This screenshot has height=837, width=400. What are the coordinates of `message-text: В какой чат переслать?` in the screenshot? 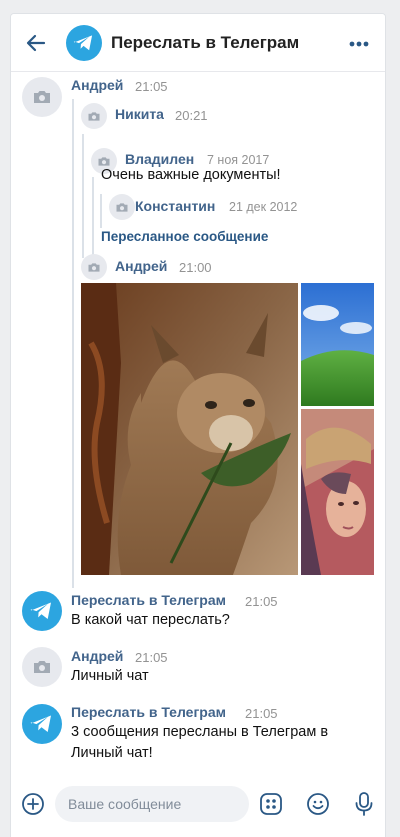 It's located at (150, 620).